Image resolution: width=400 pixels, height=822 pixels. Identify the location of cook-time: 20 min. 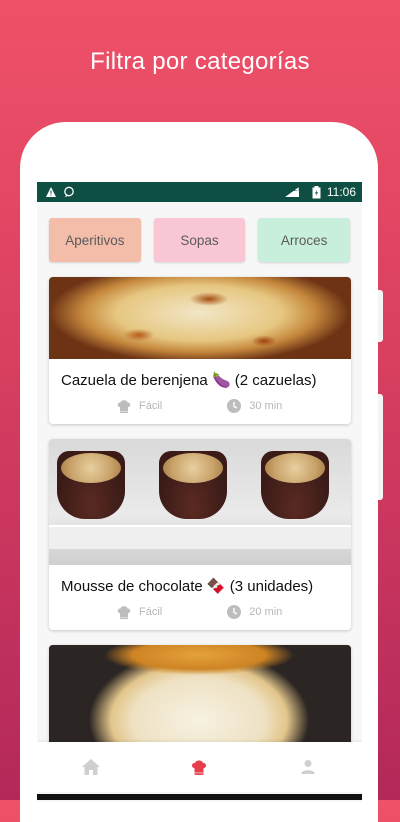
(254, 612).